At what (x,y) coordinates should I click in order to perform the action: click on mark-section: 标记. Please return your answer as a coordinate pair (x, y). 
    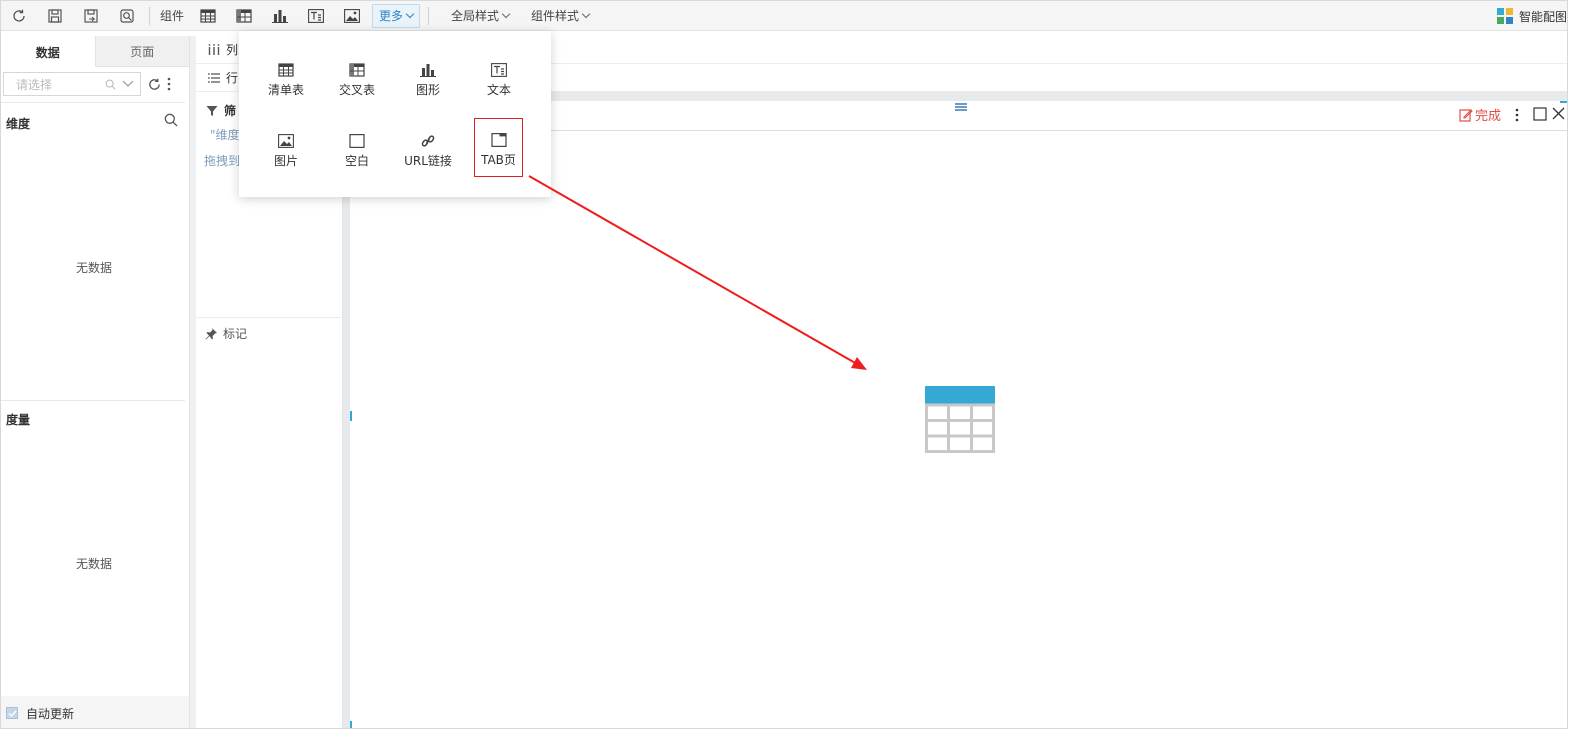
    Looking at the image, I should click on (226, 333).